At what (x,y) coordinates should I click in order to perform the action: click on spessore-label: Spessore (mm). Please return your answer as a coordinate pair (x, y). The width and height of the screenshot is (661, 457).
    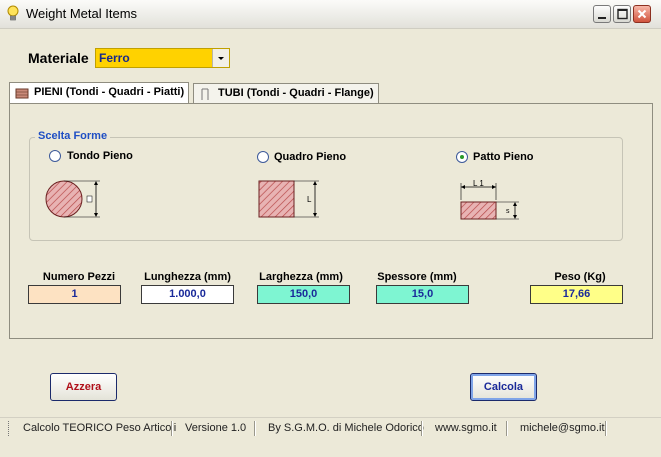
    Looking at the image, I should click on (417, 277).